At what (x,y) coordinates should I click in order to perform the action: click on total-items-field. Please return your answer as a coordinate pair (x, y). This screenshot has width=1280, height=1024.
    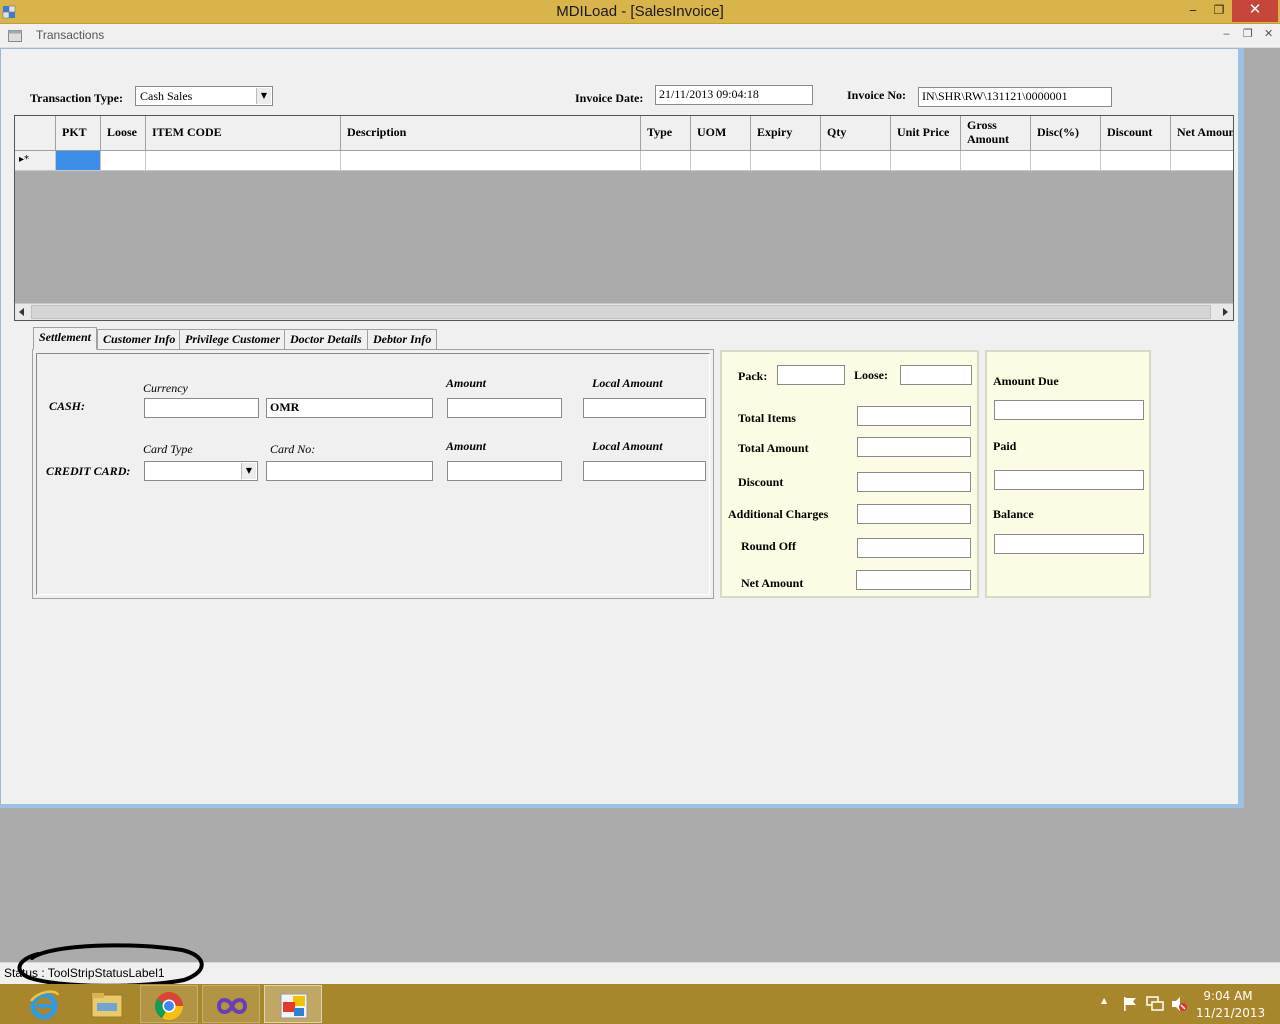
    Looking at the image, I should click on (914, 416).